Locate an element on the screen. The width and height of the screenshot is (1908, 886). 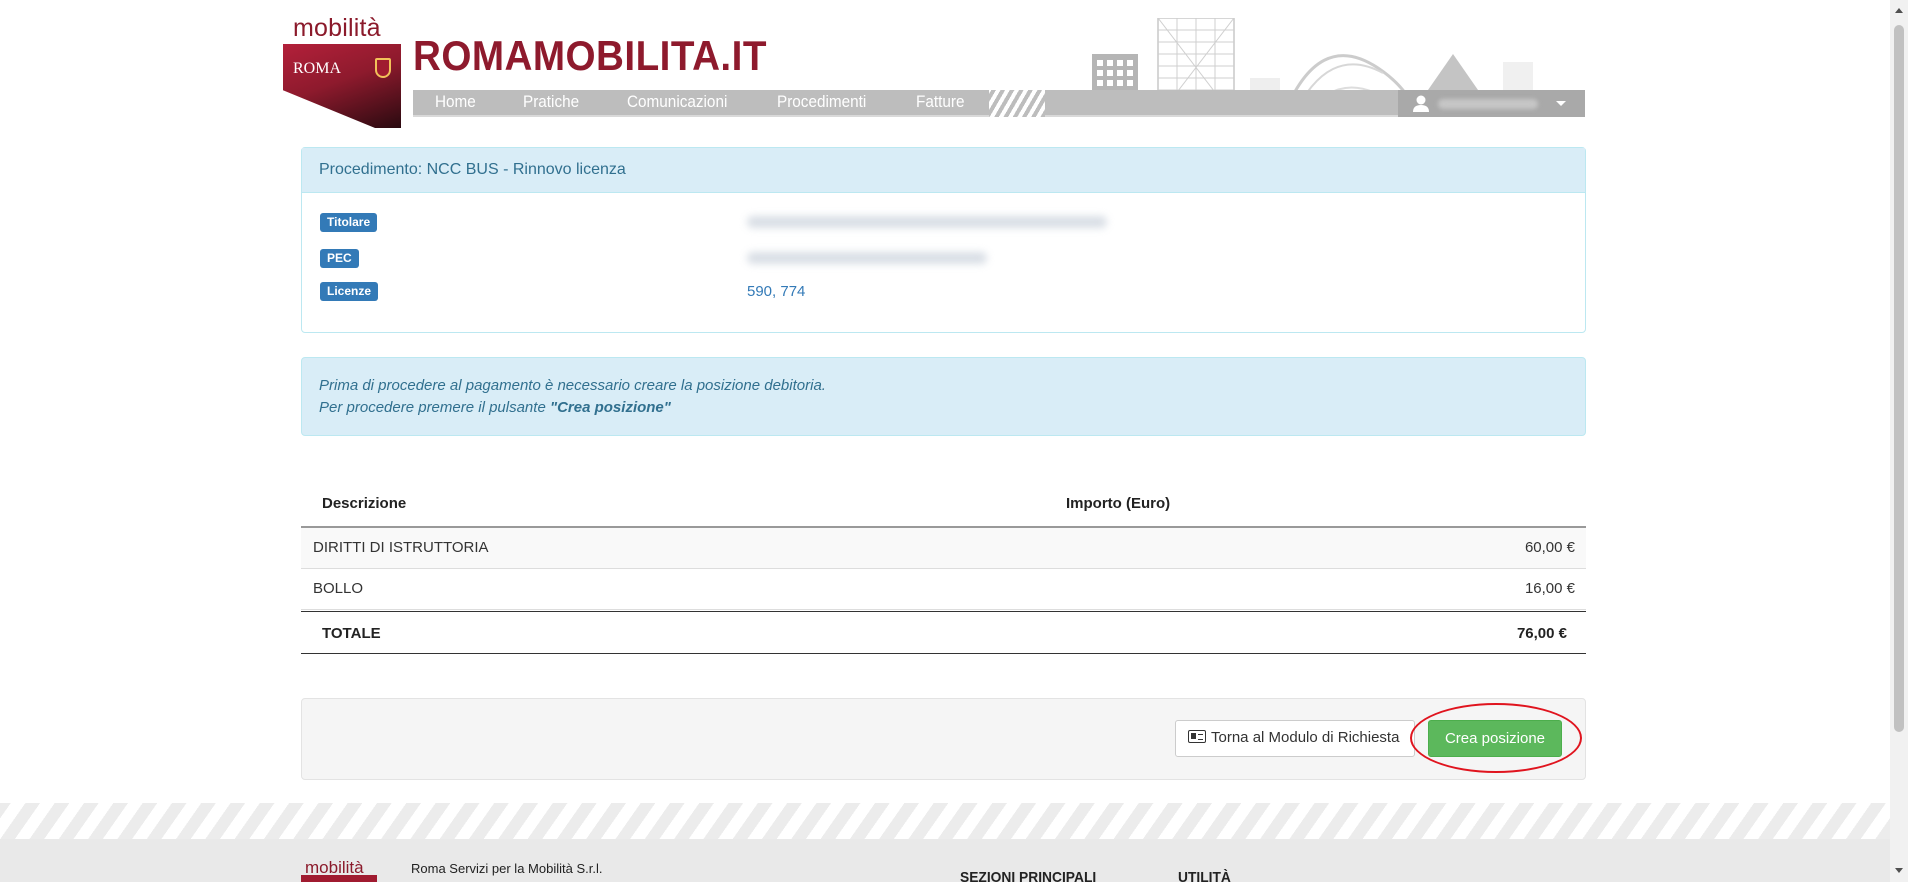
footer-sections-heading: SEZIONI PRINCIPALI is located at coordinates (1028, 877).